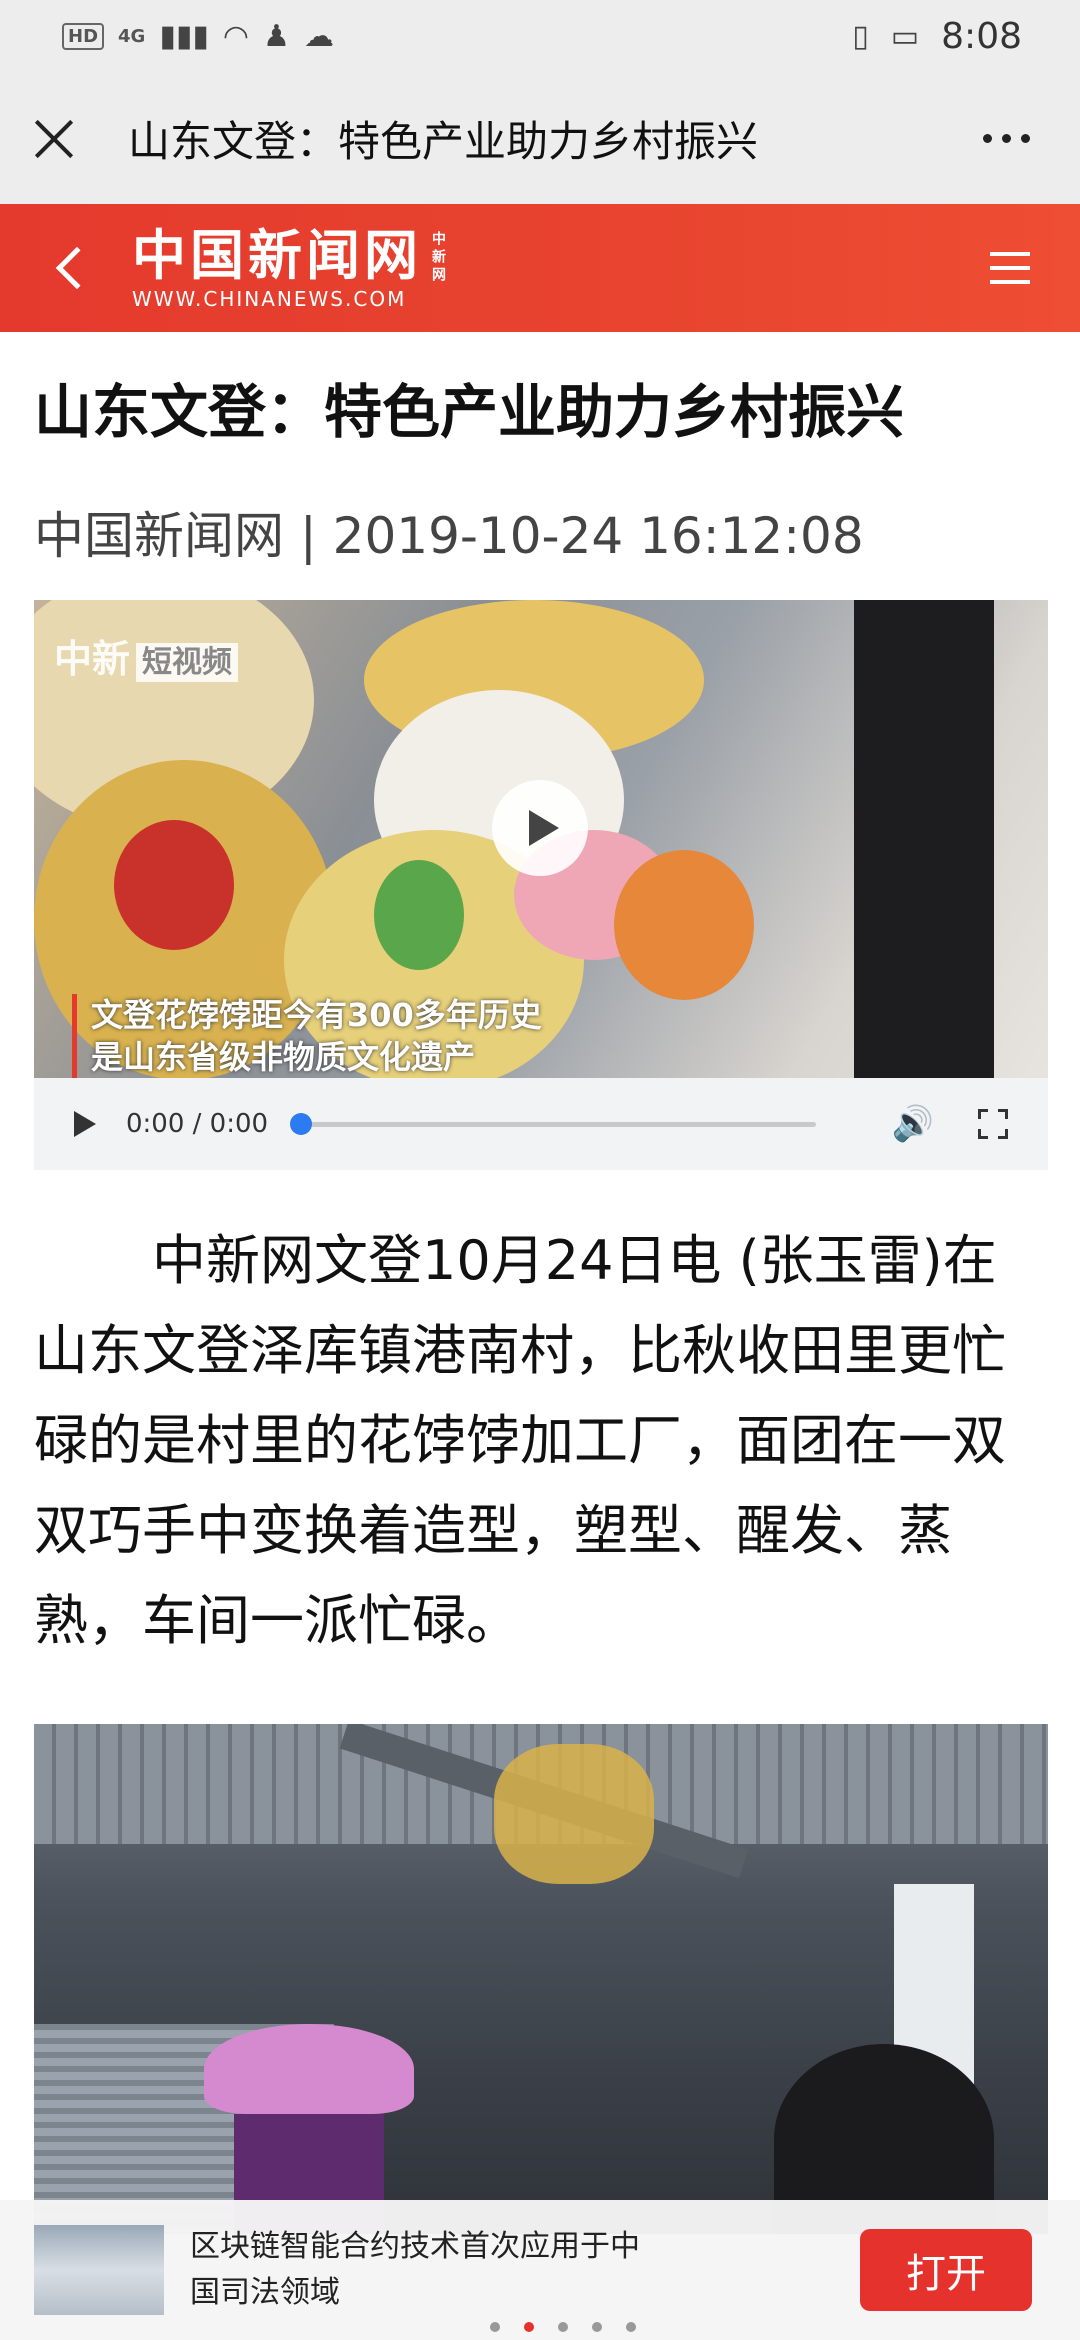 This screenshot has width=1080, height=2340. I want to click on volume-icon: 🔊, so click(913, 1124).